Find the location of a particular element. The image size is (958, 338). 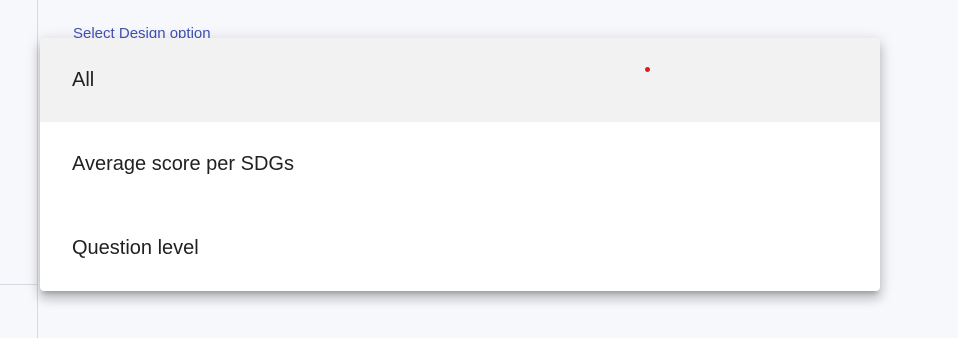

bottom-divider is located at coordinates (19, 284).